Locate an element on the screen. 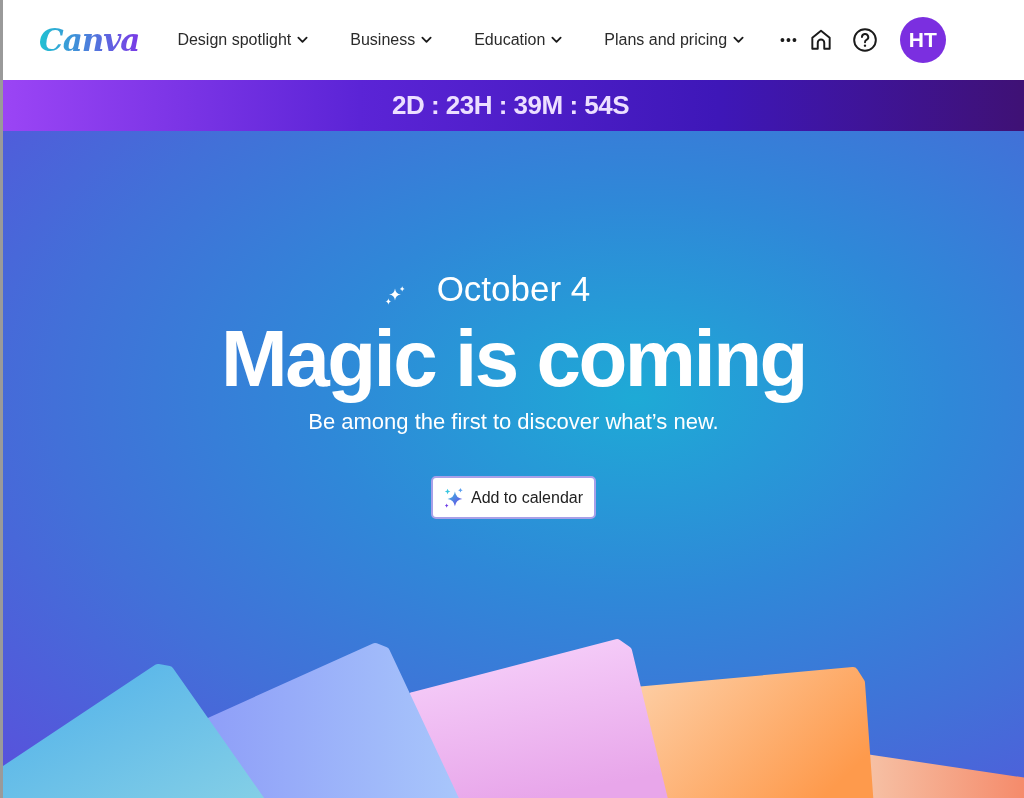  nav-menu-item: Business is located at coordinates (391, 40).